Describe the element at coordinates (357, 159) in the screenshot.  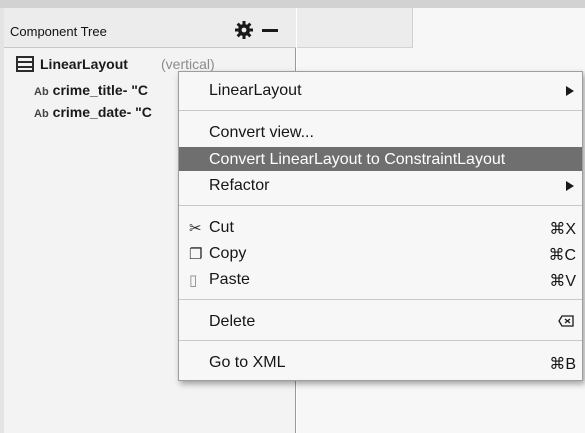
I see `menu-item-label: Convert LinearLayout to ConstraintLayout` at that location.